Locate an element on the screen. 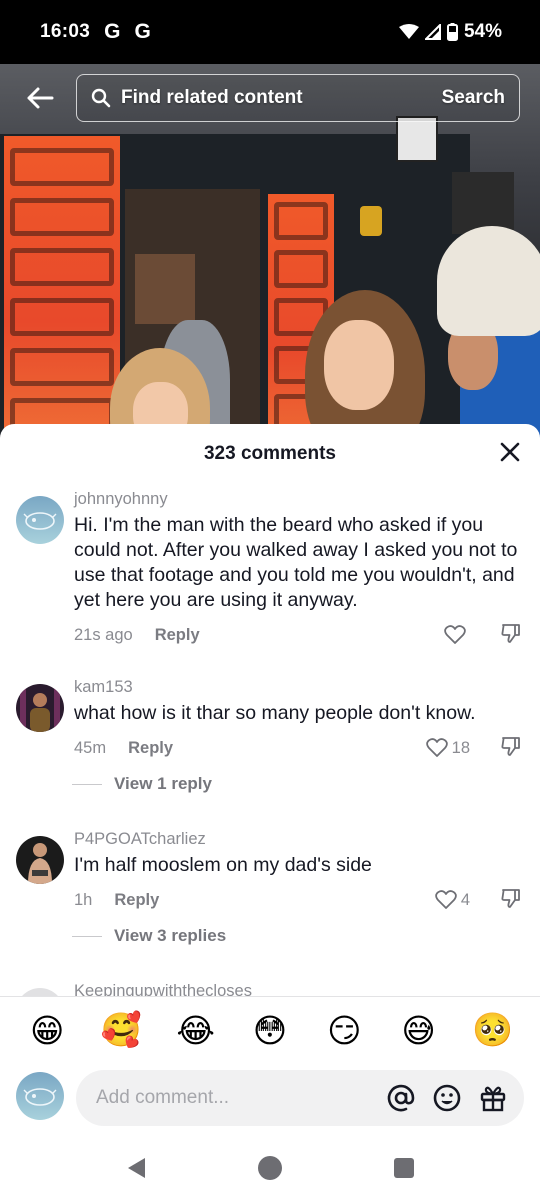  comment-text: I'm half mooslem on my dad's side is located at coordinates (223, 865).